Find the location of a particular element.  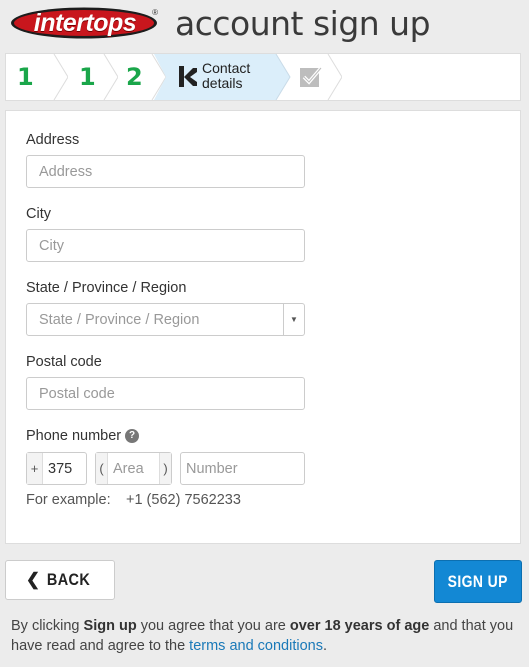

phone-area-input is located at coordinates (134, 468).